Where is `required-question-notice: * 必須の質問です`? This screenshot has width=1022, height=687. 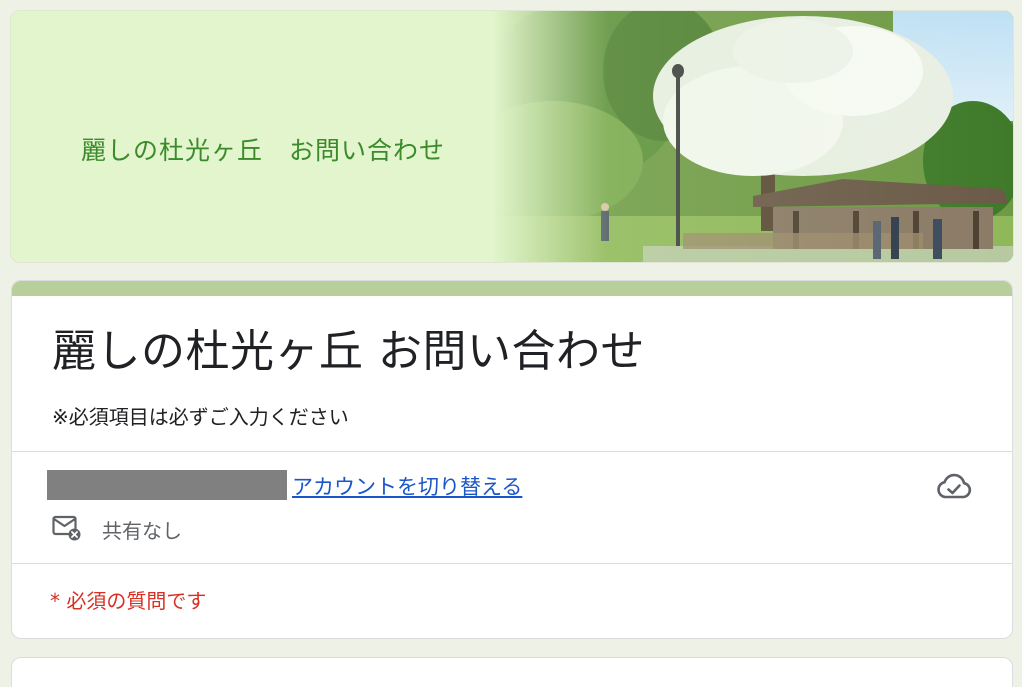
required-question-notice: * 必須の質問です is located at coordinates (128, 601).